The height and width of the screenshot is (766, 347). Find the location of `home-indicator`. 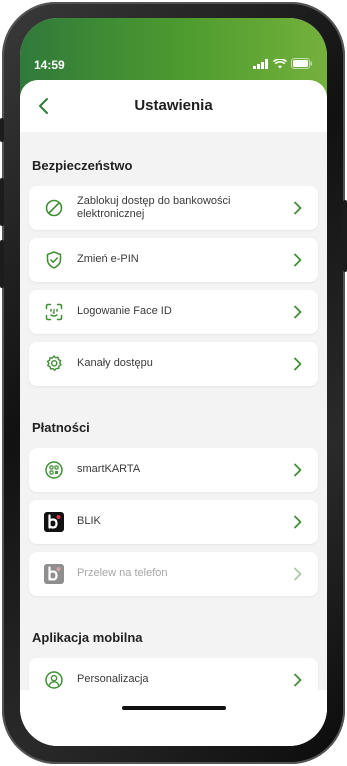

home-indicator is located at coordinates (174, 708).